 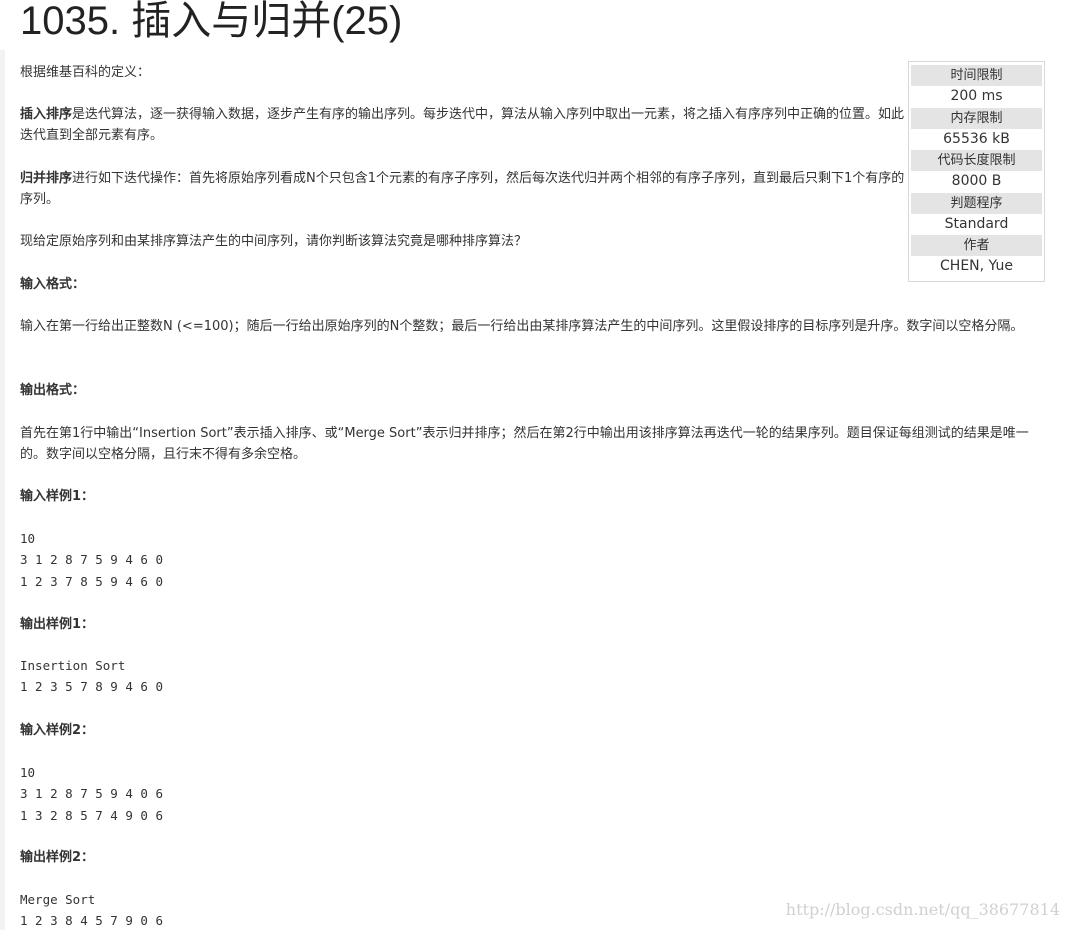 I want to click on time-limit-label: 时间限制, so click(x=976, y=75).